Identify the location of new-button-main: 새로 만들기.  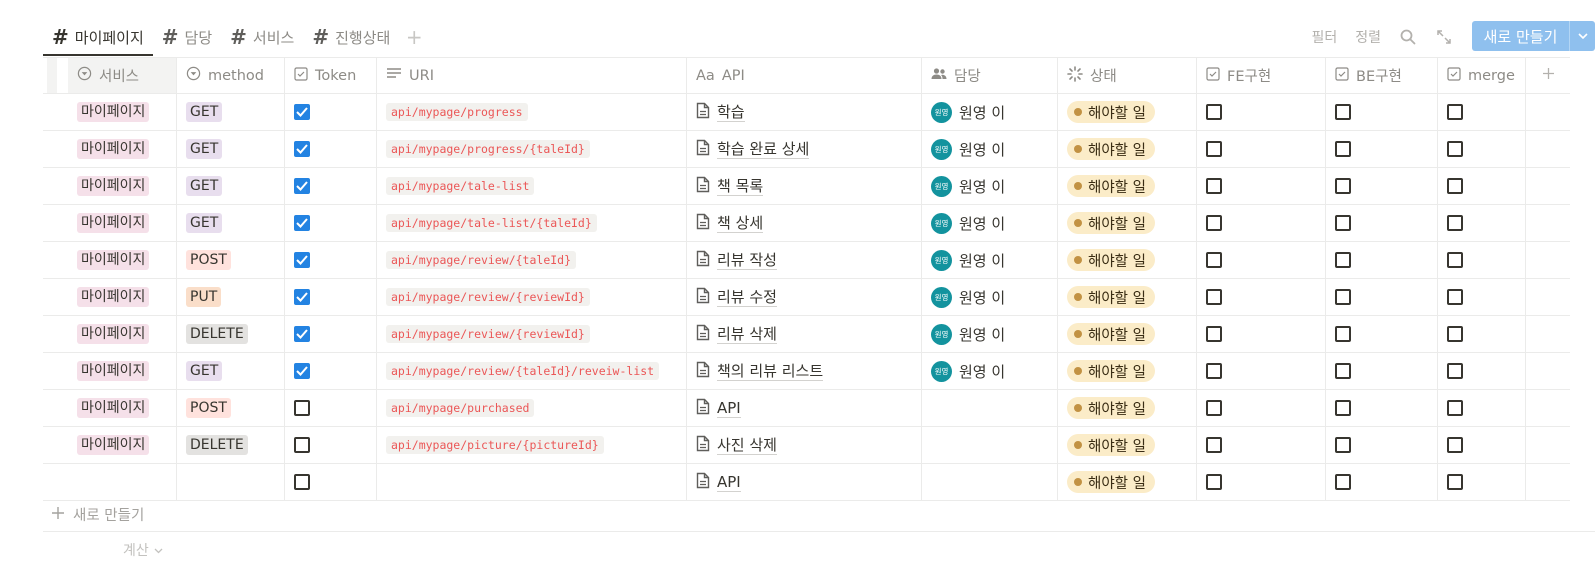
(1520, 36).